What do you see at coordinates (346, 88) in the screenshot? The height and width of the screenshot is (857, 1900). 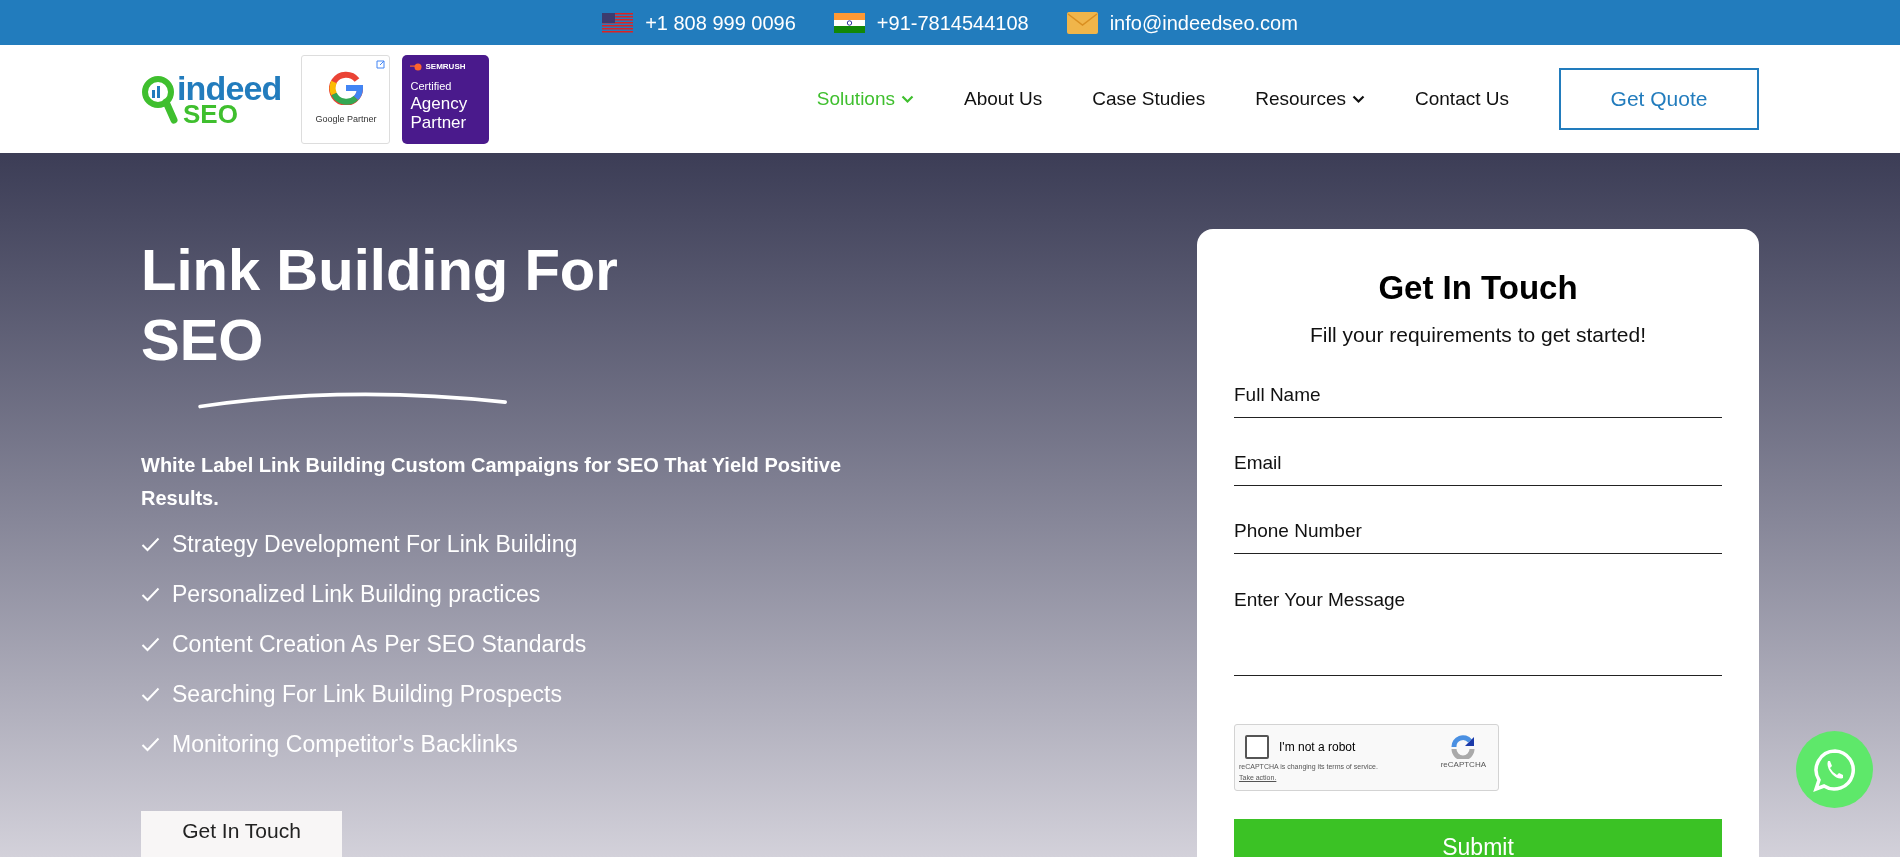 I see `google-g-icon` at bounding box center [346, 88].